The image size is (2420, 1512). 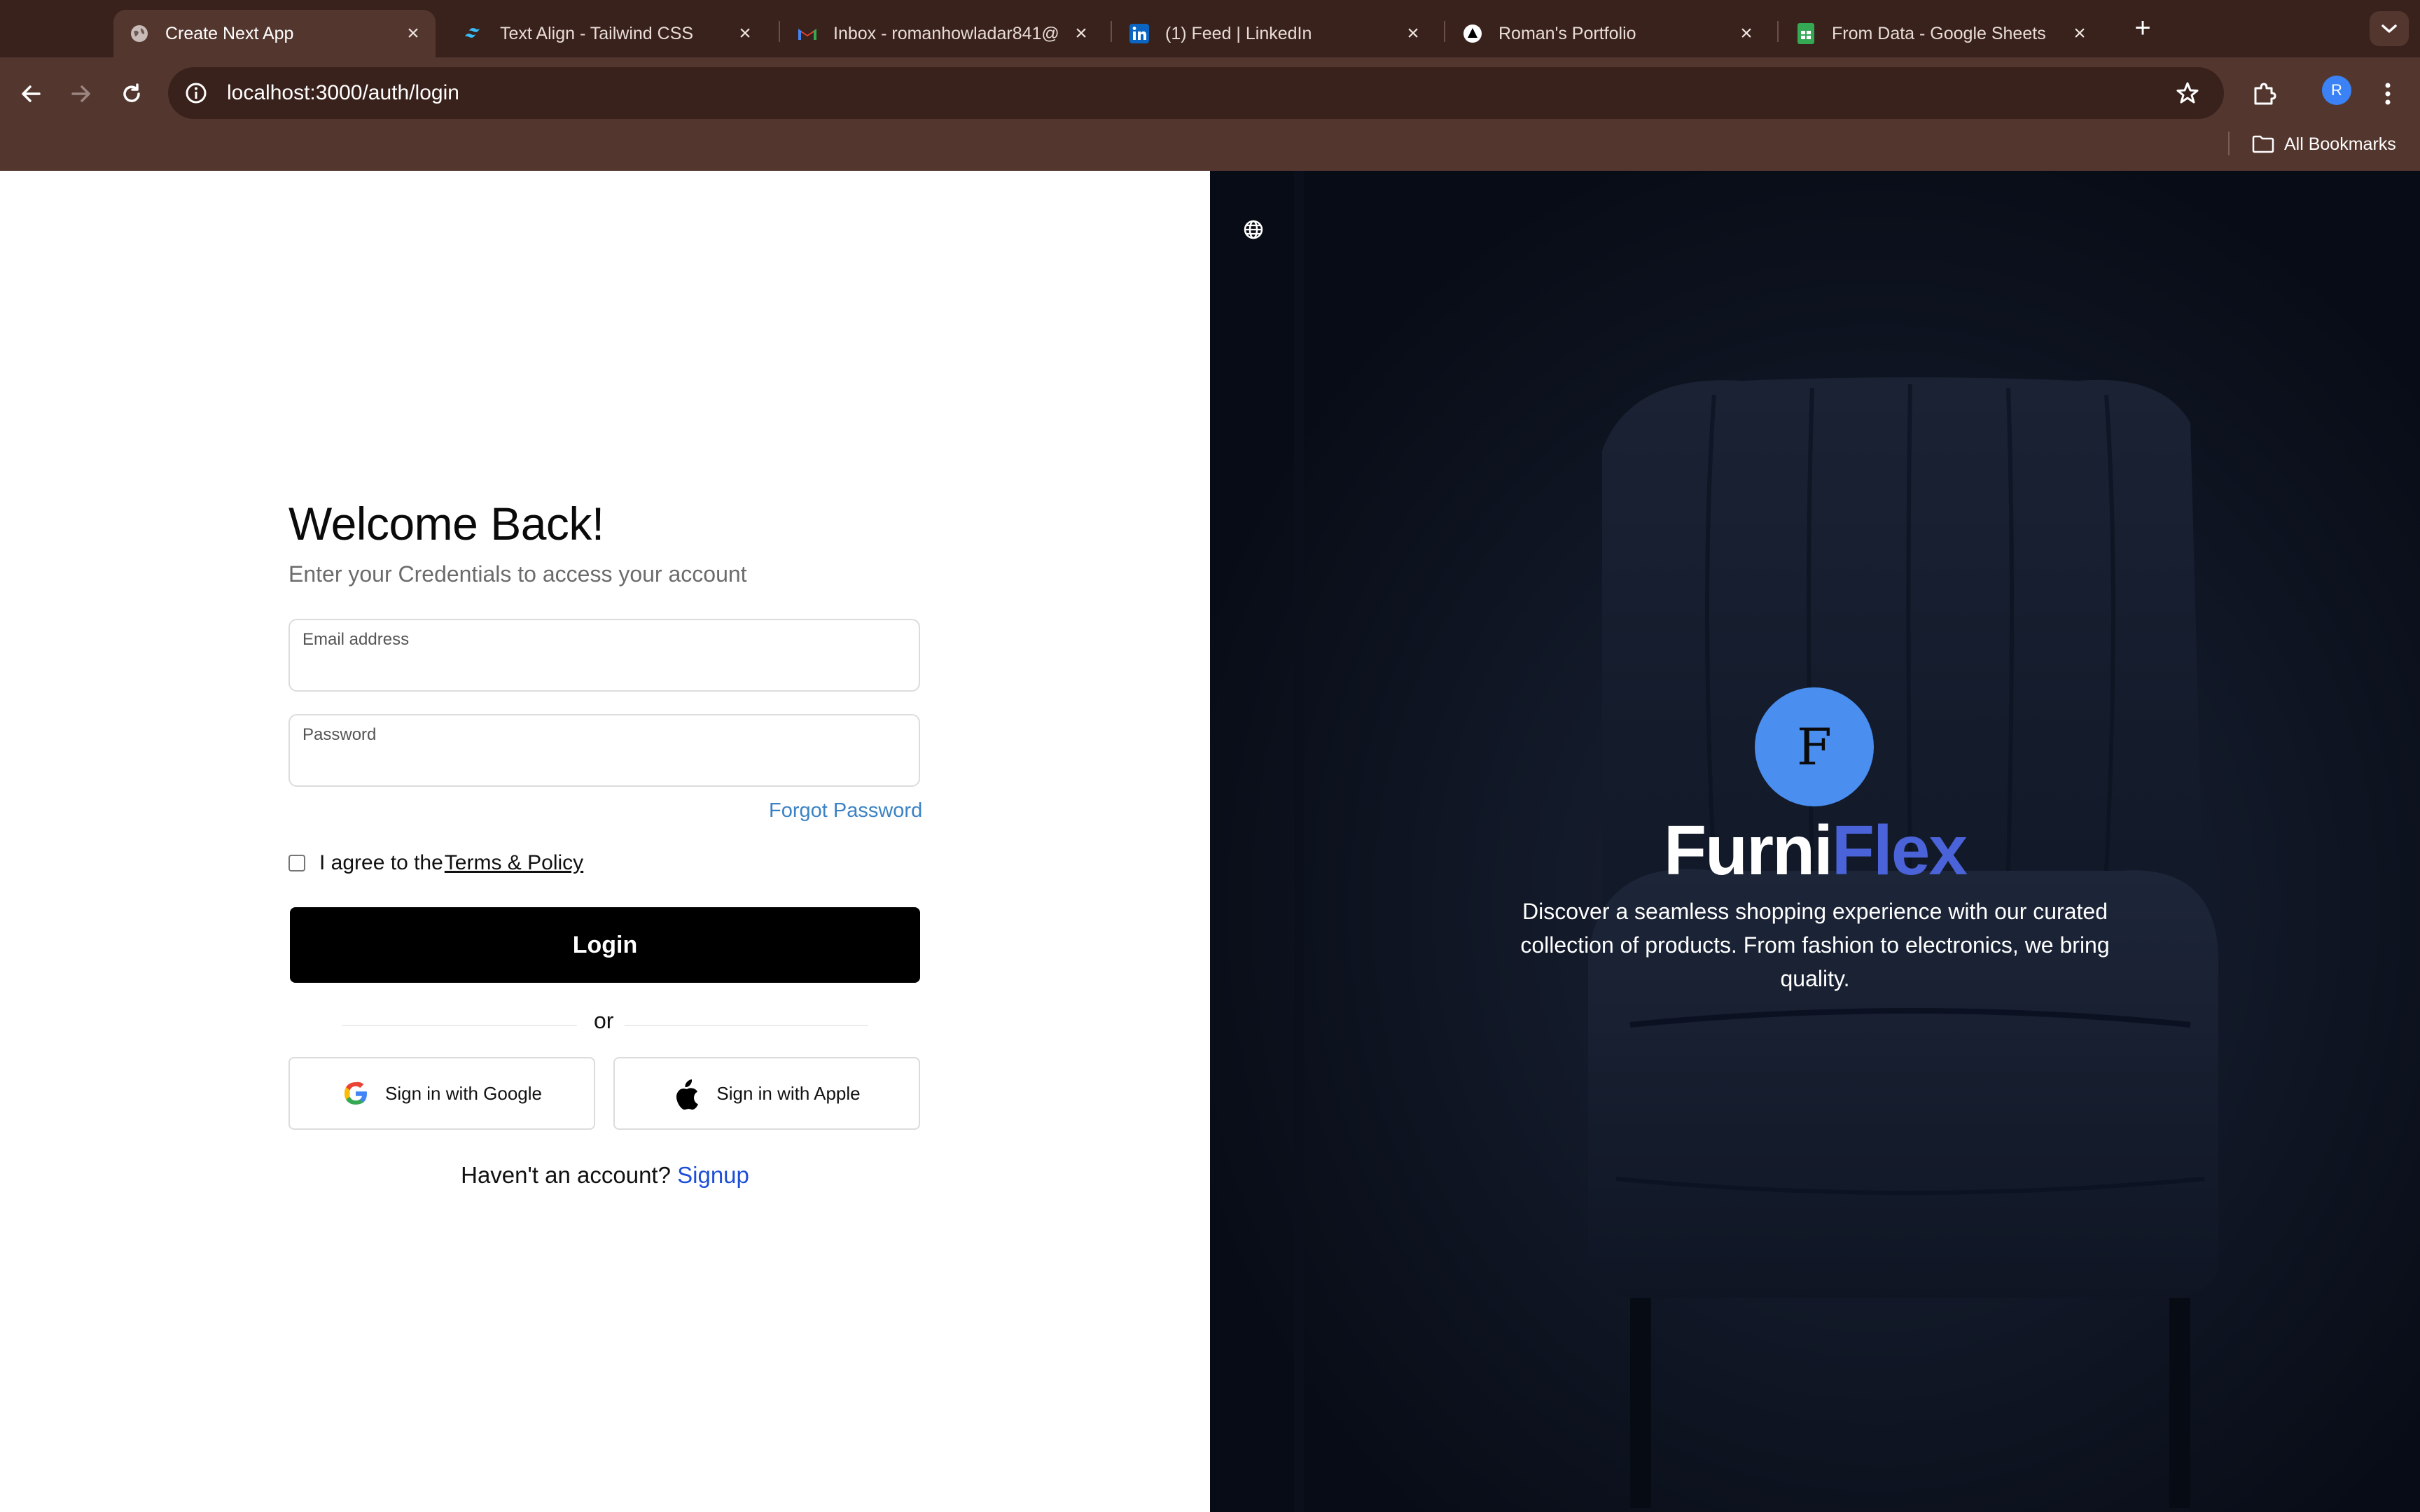 I want to click on brand-name: FurniFlex, so click(x=1815, y=851).